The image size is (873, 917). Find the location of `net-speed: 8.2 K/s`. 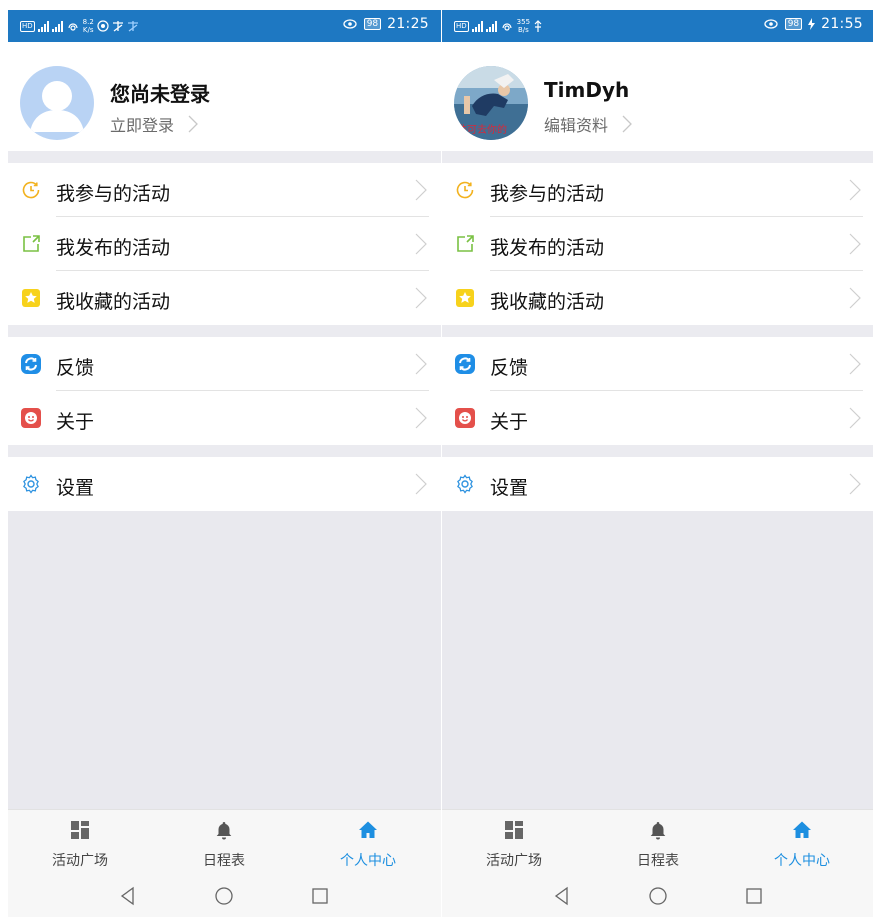

net-speed: 8.2 K/s is located at coordinates (88, 26).